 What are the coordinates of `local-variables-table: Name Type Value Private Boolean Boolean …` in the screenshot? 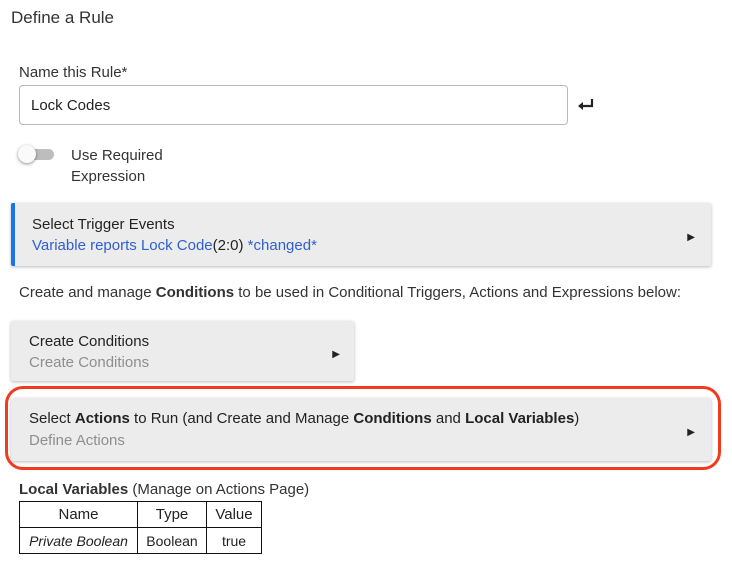 It's located at (140, 527).